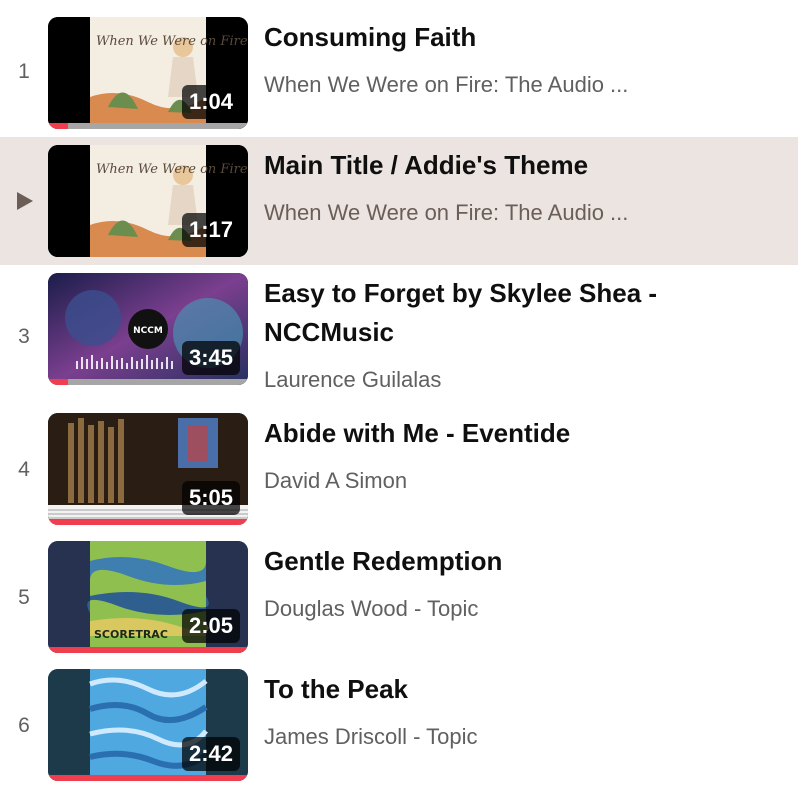 The width and height of the screenshot is (798, 794). What do you see at coordinates (210, 754) in the screenshot?
I see `duration-badge: 2:42` at bounding box center [210, 754].